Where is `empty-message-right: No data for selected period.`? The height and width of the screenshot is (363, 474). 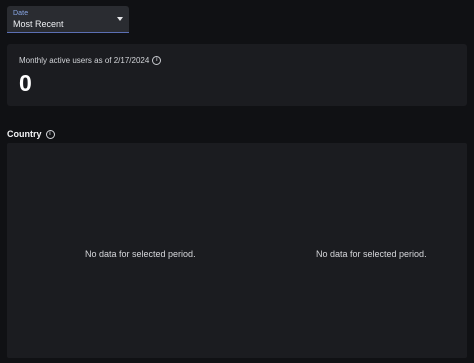 empty-message-right: No data for selected period. is located at coordinates (371, 254).